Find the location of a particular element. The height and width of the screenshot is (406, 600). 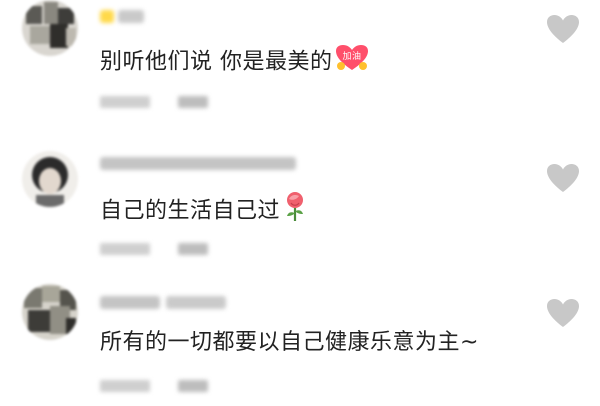

comment-text: 别听他们说 你是最美的 加油 is located at coordinates (234, 62).